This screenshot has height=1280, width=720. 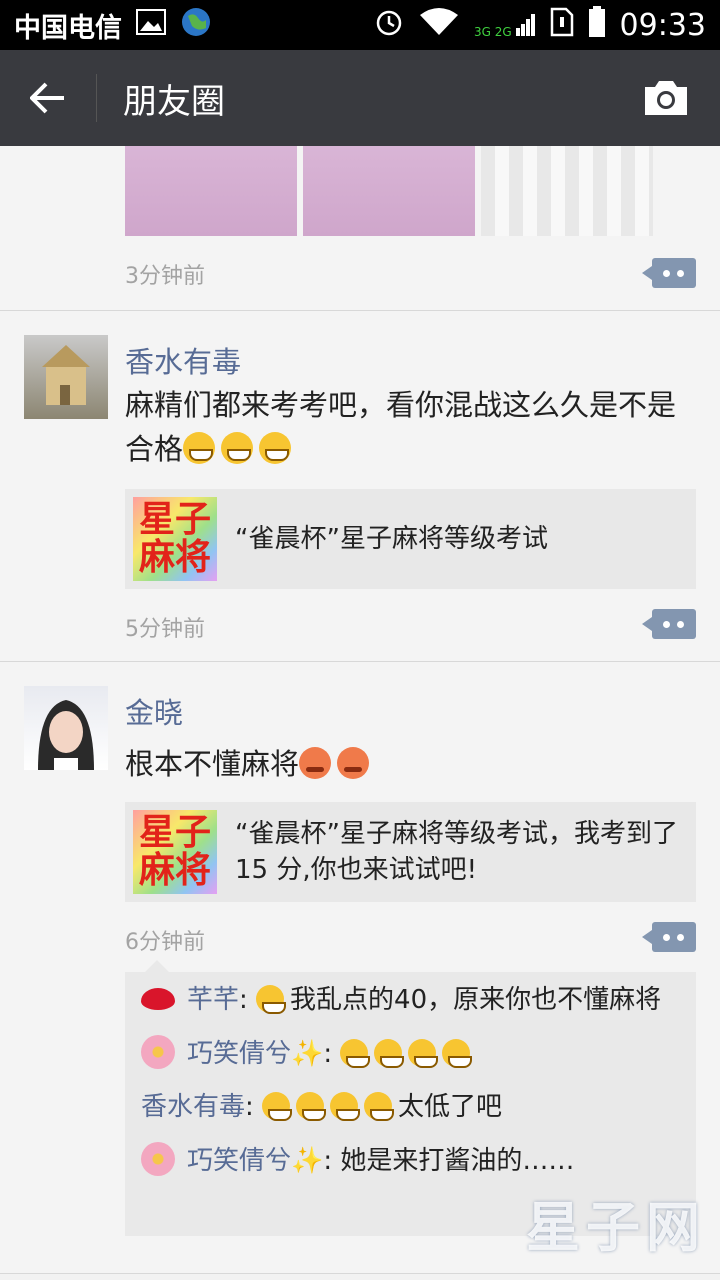 What do you see at coordinates (360, 25) in the screenshot?
I see `status-bar: 中国电信 3G 2G 09:33` at bounding box center [360, 25].